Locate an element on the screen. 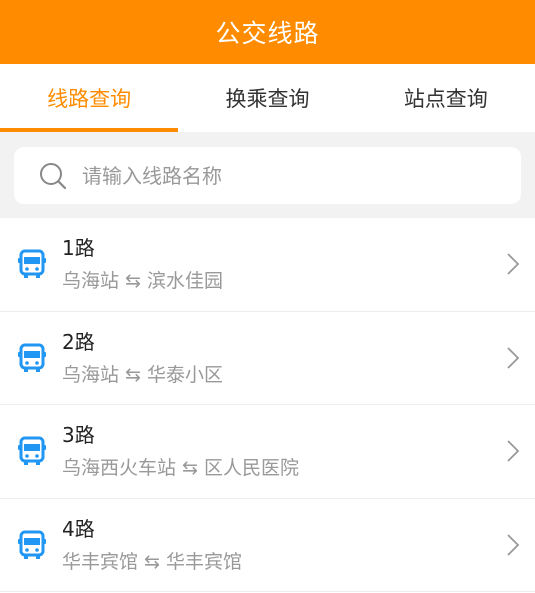 This screenshot has width=535, height=593. route-stops: 乌海西火车站 ⇆ 区人民医院 is located at coordinates (282, 468).